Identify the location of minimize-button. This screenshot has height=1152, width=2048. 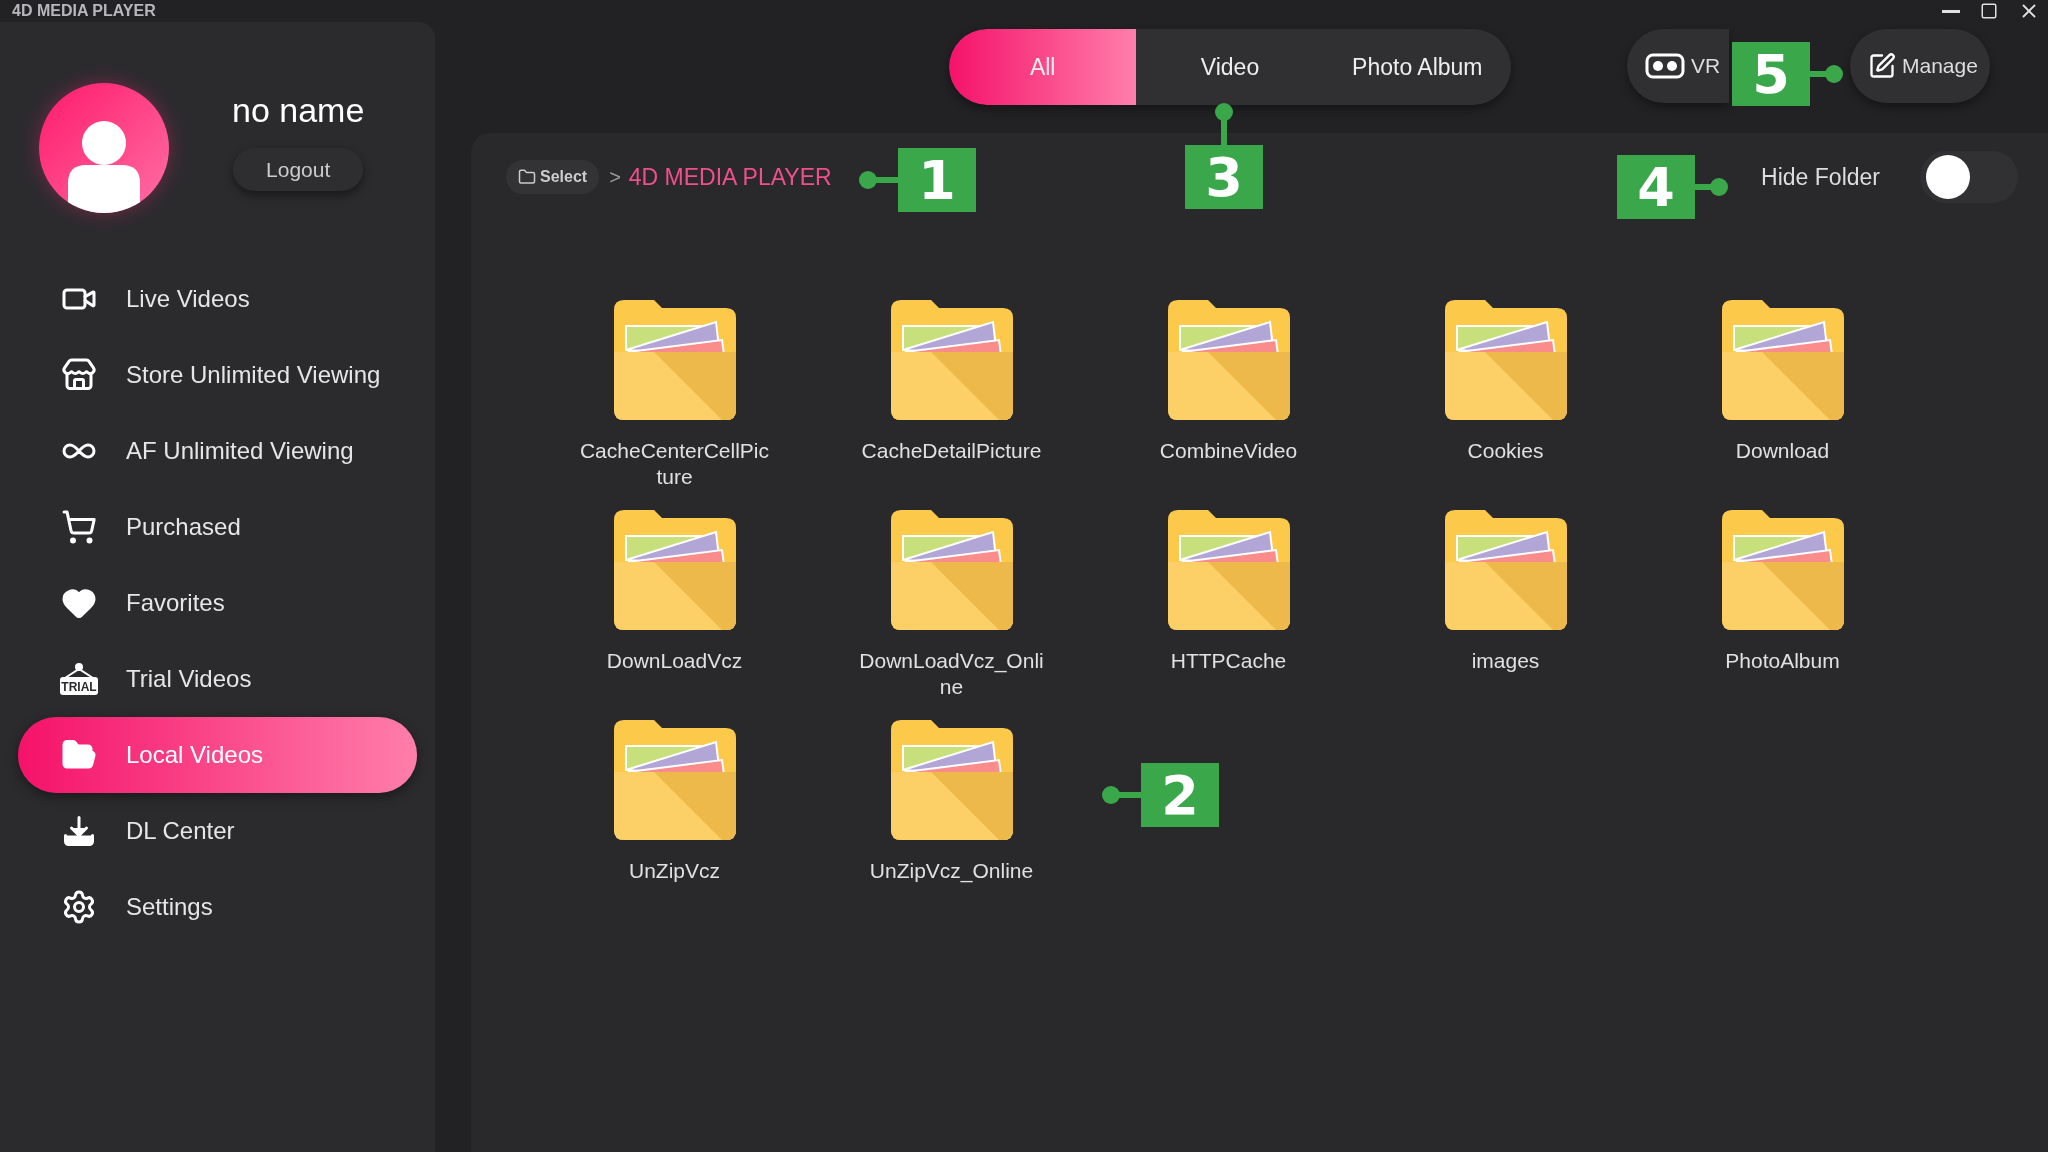
(1951, 11).